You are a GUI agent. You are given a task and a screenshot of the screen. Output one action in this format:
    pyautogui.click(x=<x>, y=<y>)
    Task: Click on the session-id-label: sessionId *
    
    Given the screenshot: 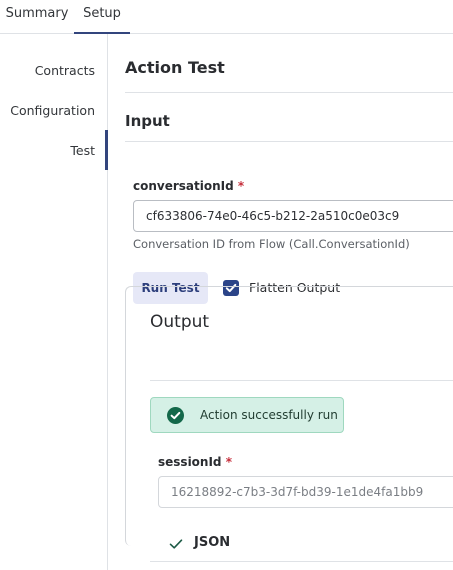 What is the action you would take?
    pyautogui.click(x=195, y=462)
    